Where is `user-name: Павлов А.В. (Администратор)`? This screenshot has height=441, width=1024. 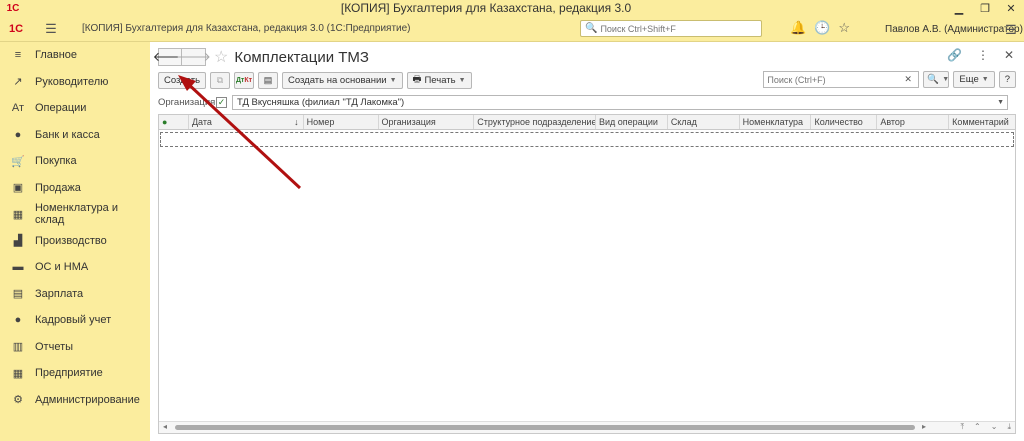 user-name: Павлов А.В. (Администратор) is located at coordinates (954, 29).